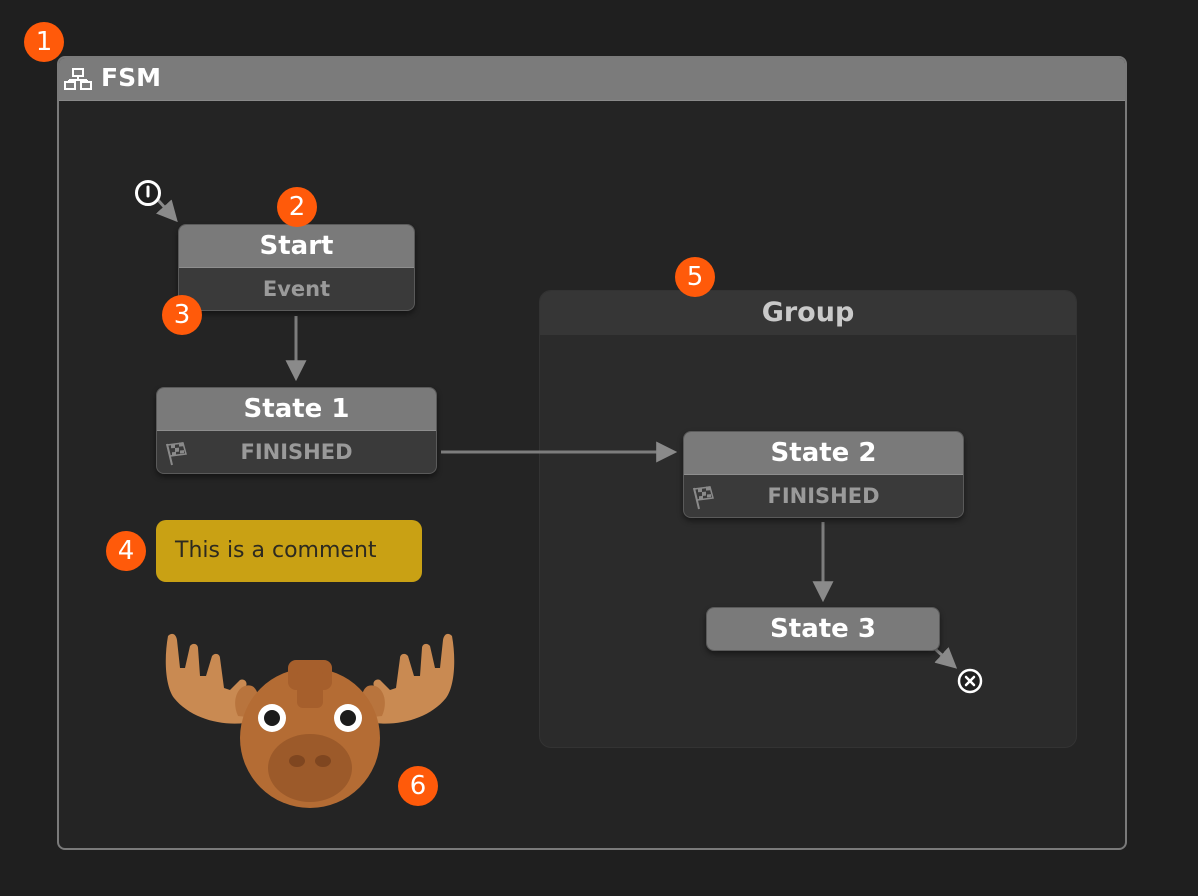  I want to click on node-state-2-event-label: FINISHED, so click(823, 496).